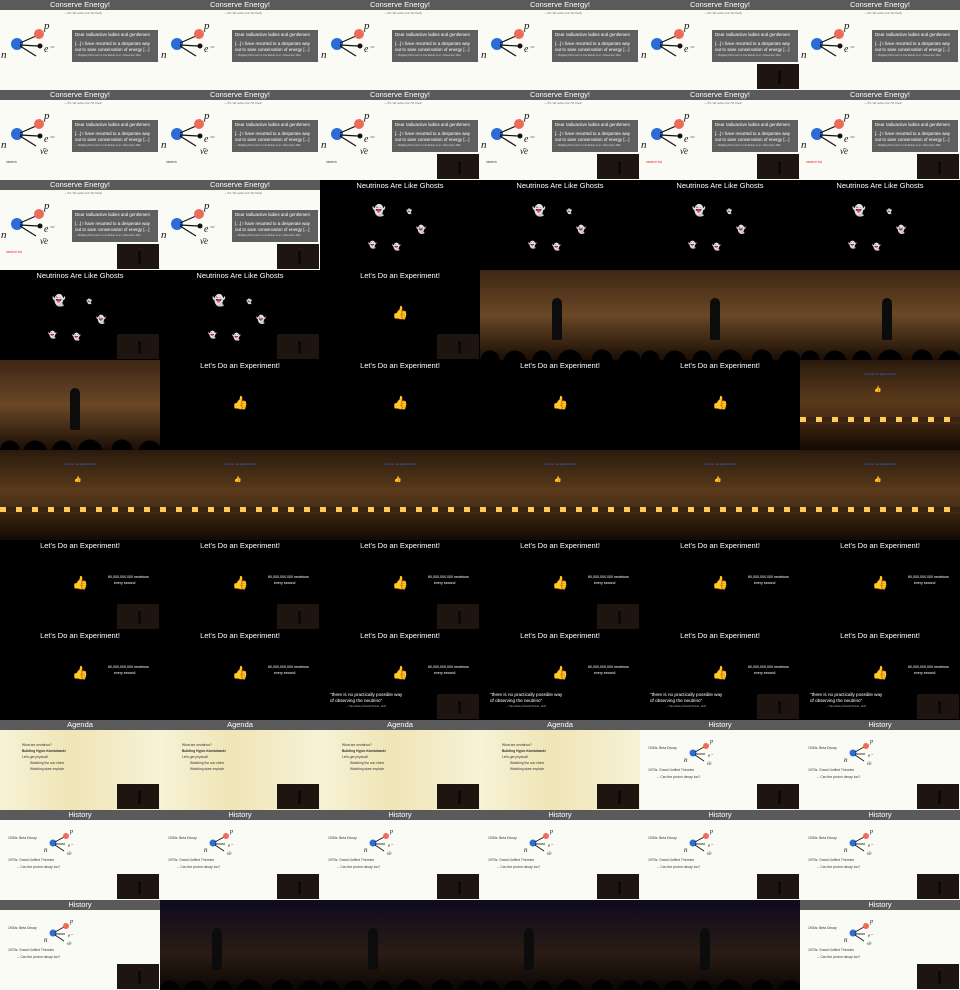  I want to click on projected-slide-title: Let's Do an Experiment!, so click(560, 464).